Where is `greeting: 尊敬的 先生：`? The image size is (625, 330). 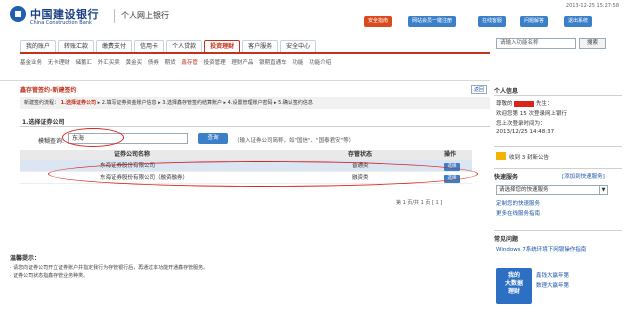 greeting: 尊敬的 先生： is located at coordinates (524, 103).